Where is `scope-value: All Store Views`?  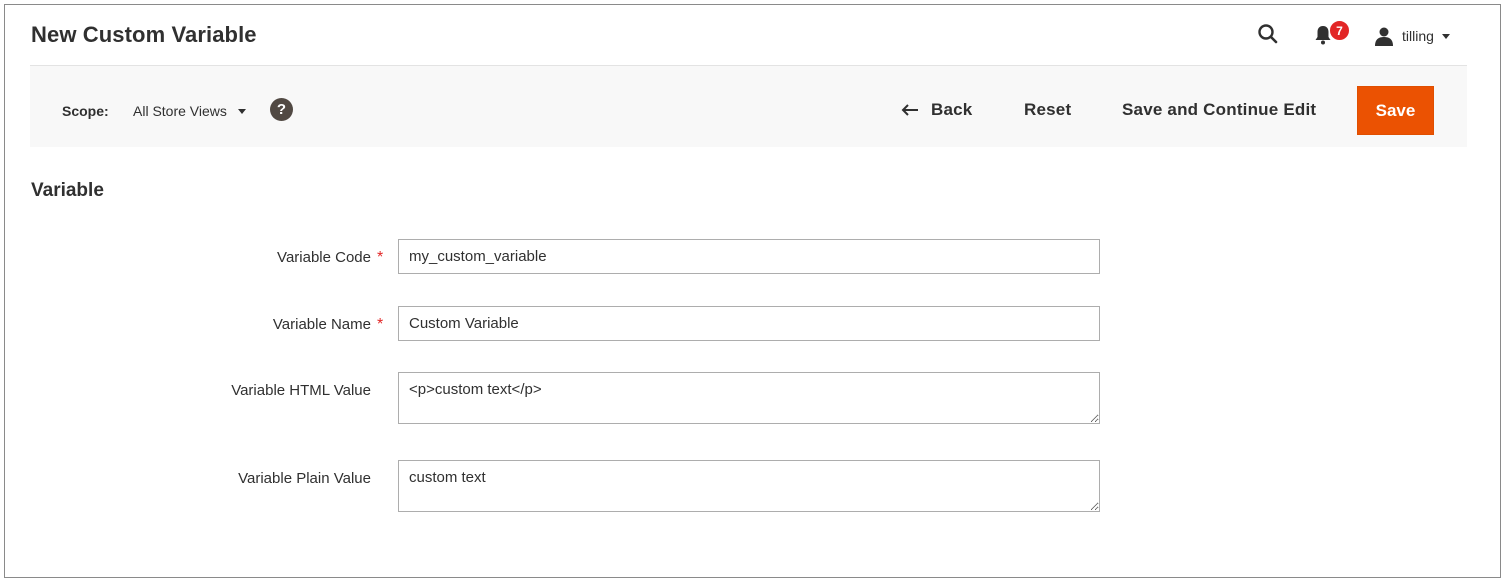 scope-value: All Store Views is located at coordinates (180, 111).